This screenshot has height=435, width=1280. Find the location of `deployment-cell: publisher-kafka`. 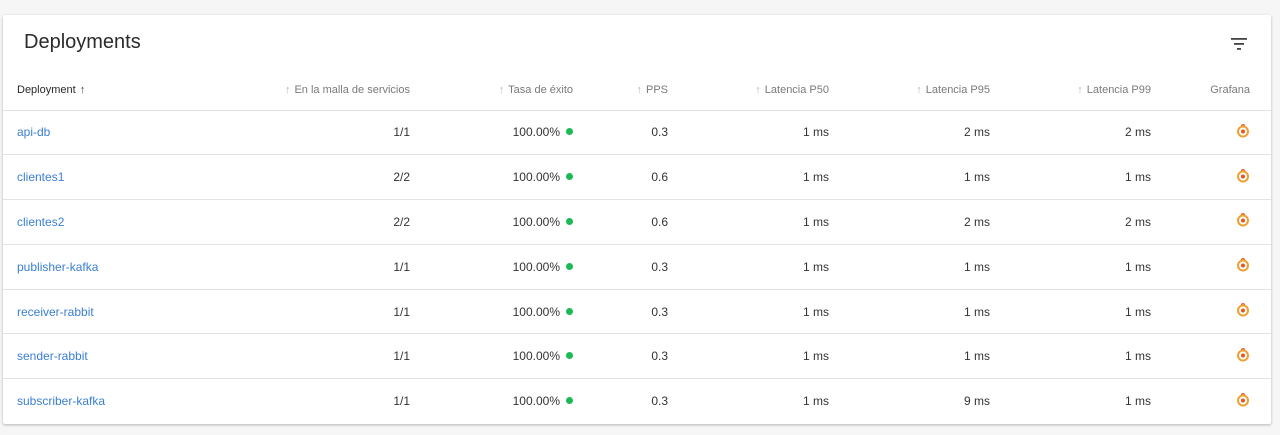

deployment-cell: publisher-kafka is located at coordinates (88, 266).